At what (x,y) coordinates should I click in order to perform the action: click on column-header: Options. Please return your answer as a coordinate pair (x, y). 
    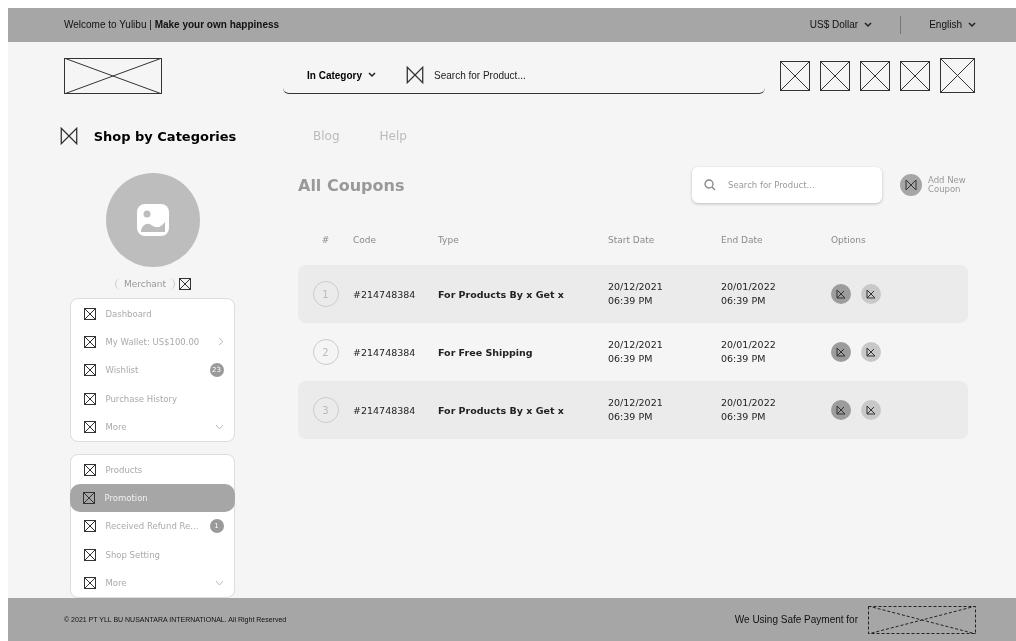
    Looking at the image, I should click on (849, 240).